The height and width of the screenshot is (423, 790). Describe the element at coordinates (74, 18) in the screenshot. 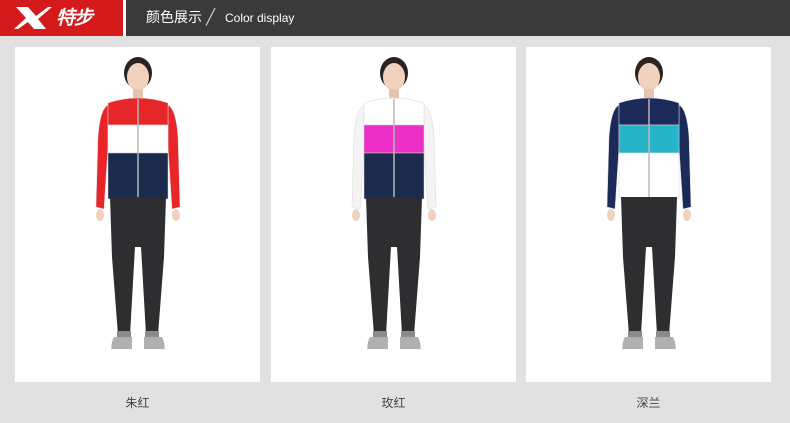

I see `logo-text: 特步` at that location.